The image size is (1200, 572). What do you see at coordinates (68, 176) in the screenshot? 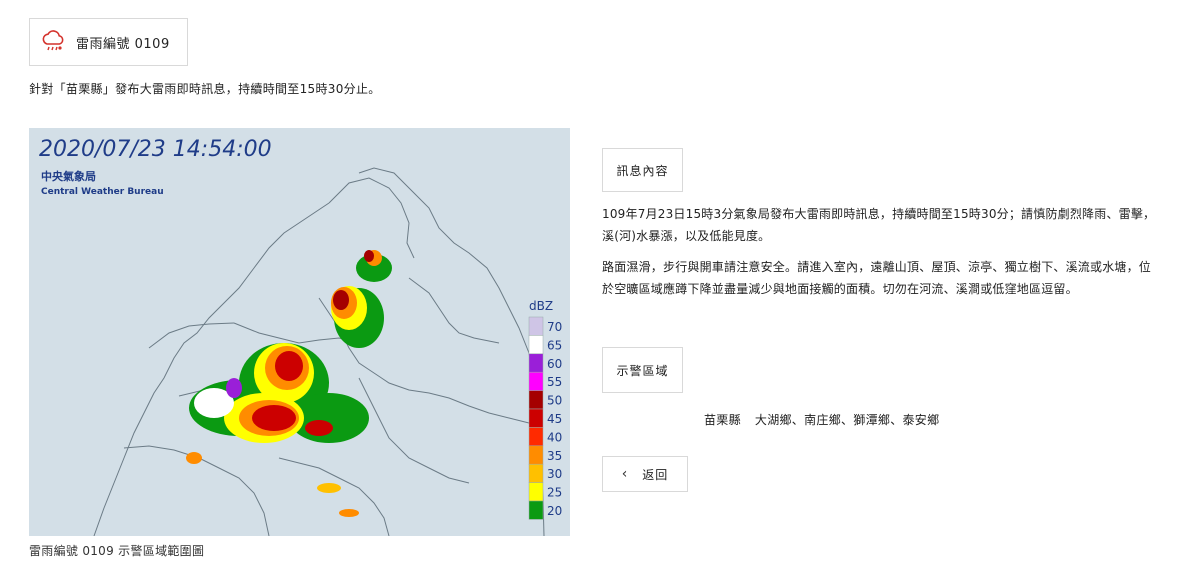
I see `map-agency-zh: 中央氣象局` at bounding box center [68, 176].